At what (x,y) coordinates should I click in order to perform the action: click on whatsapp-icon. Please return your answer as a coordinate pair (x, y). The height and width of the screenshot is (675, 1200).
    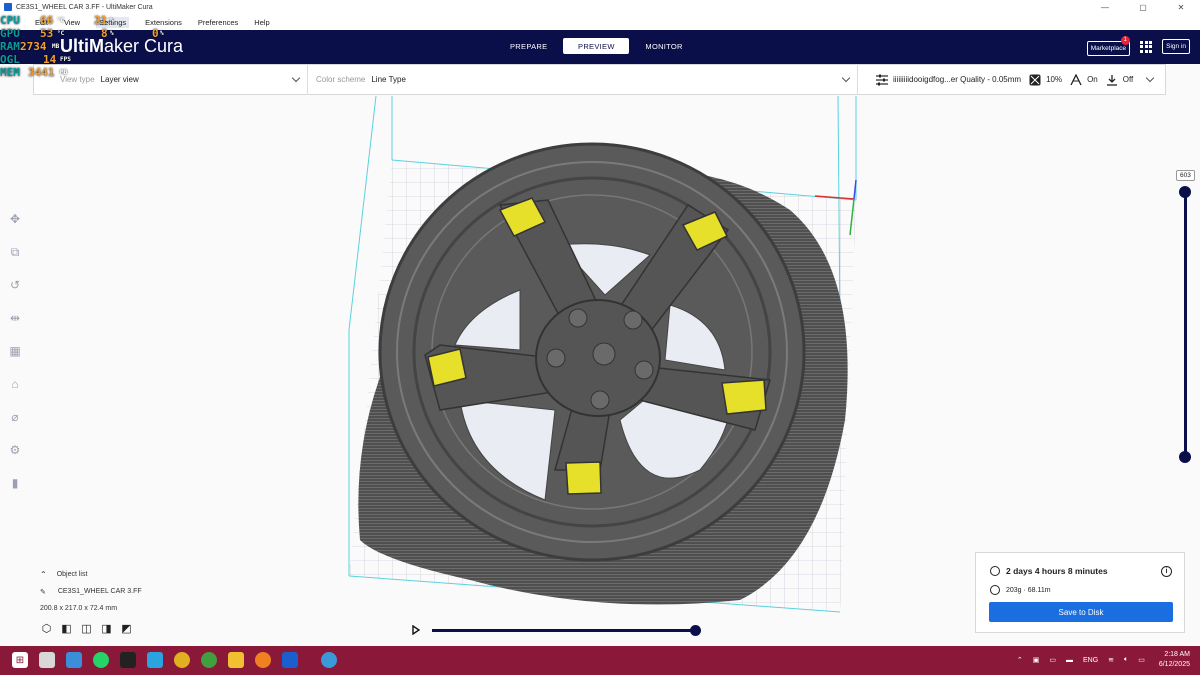
    Looking at the image, I should click on (101, 660).